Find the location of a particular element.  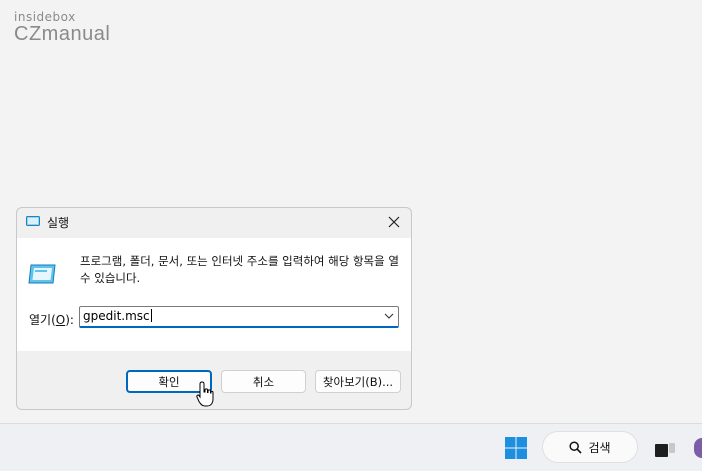

taskbar-search: 검색 is located at coordinates (590, 447).